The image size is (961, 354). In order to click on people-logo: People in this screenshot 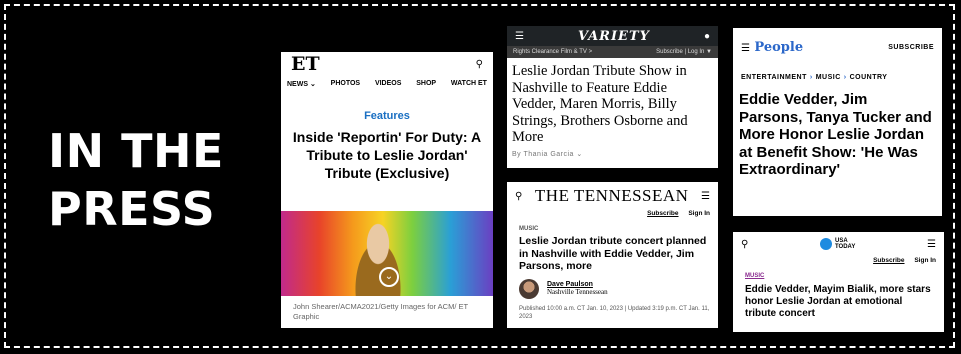, I will do `click(778, 47)`.